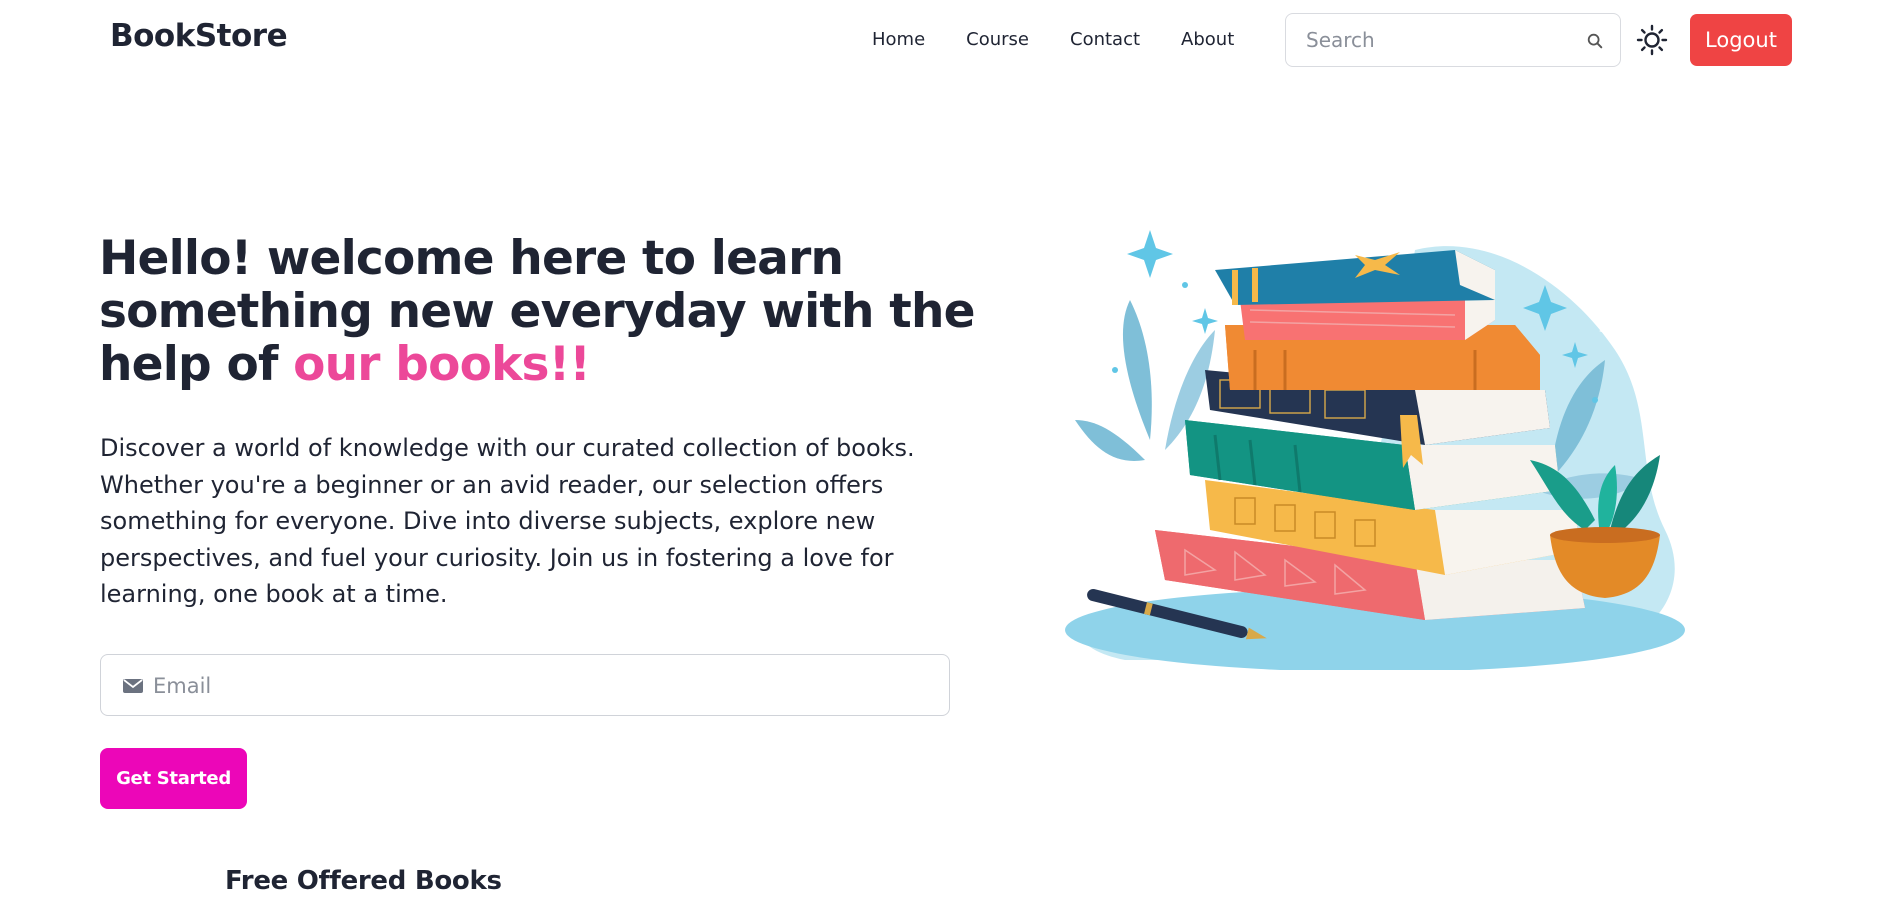 This screenshot has width=1895, height=912. I want to click on search-icon, so click(1595, 41).